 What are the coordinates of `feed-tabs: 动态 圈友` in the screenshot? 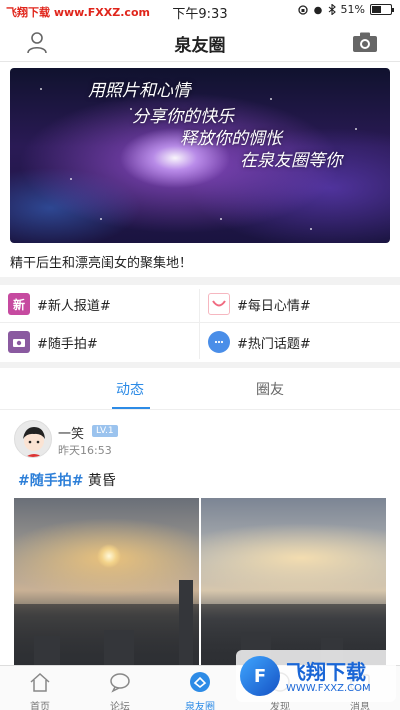 It's located at (200, 389).